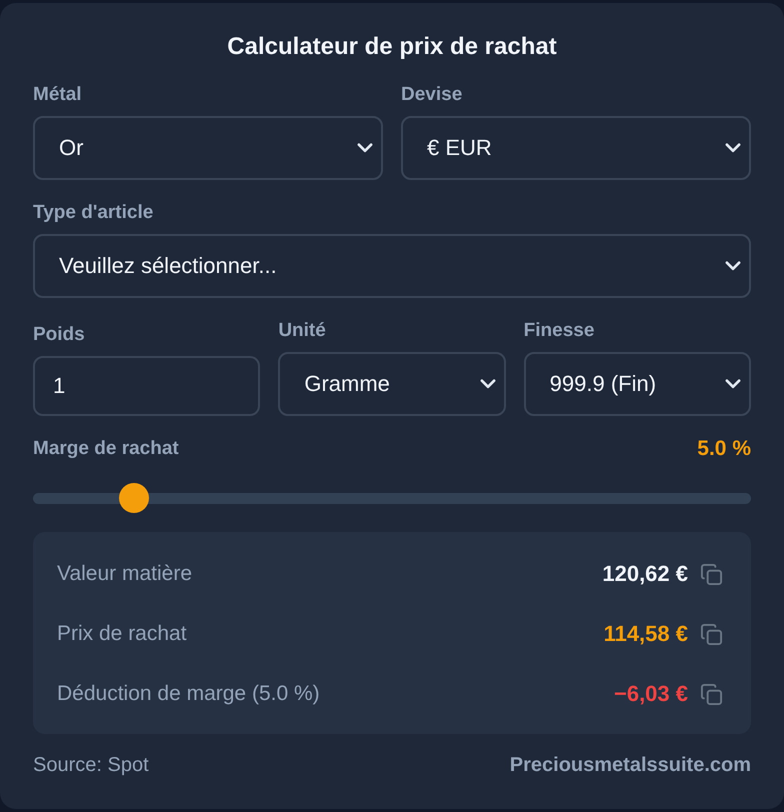  What do you see at coordinates (106, 449) in the screenshot?
I see `margin-label: Marge de rachat` at bounding box center [106, 449].